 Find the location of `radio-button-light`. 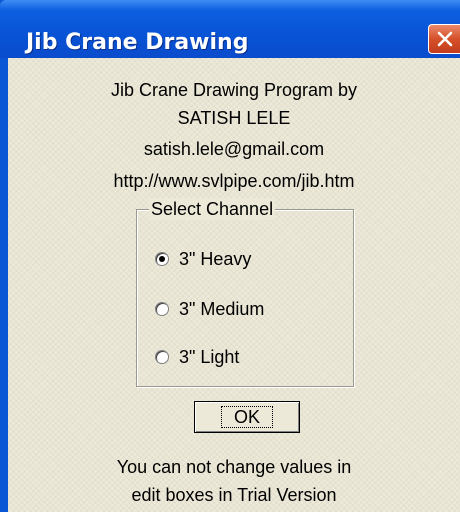

radio-button-light is located at coordinates (162, 357).